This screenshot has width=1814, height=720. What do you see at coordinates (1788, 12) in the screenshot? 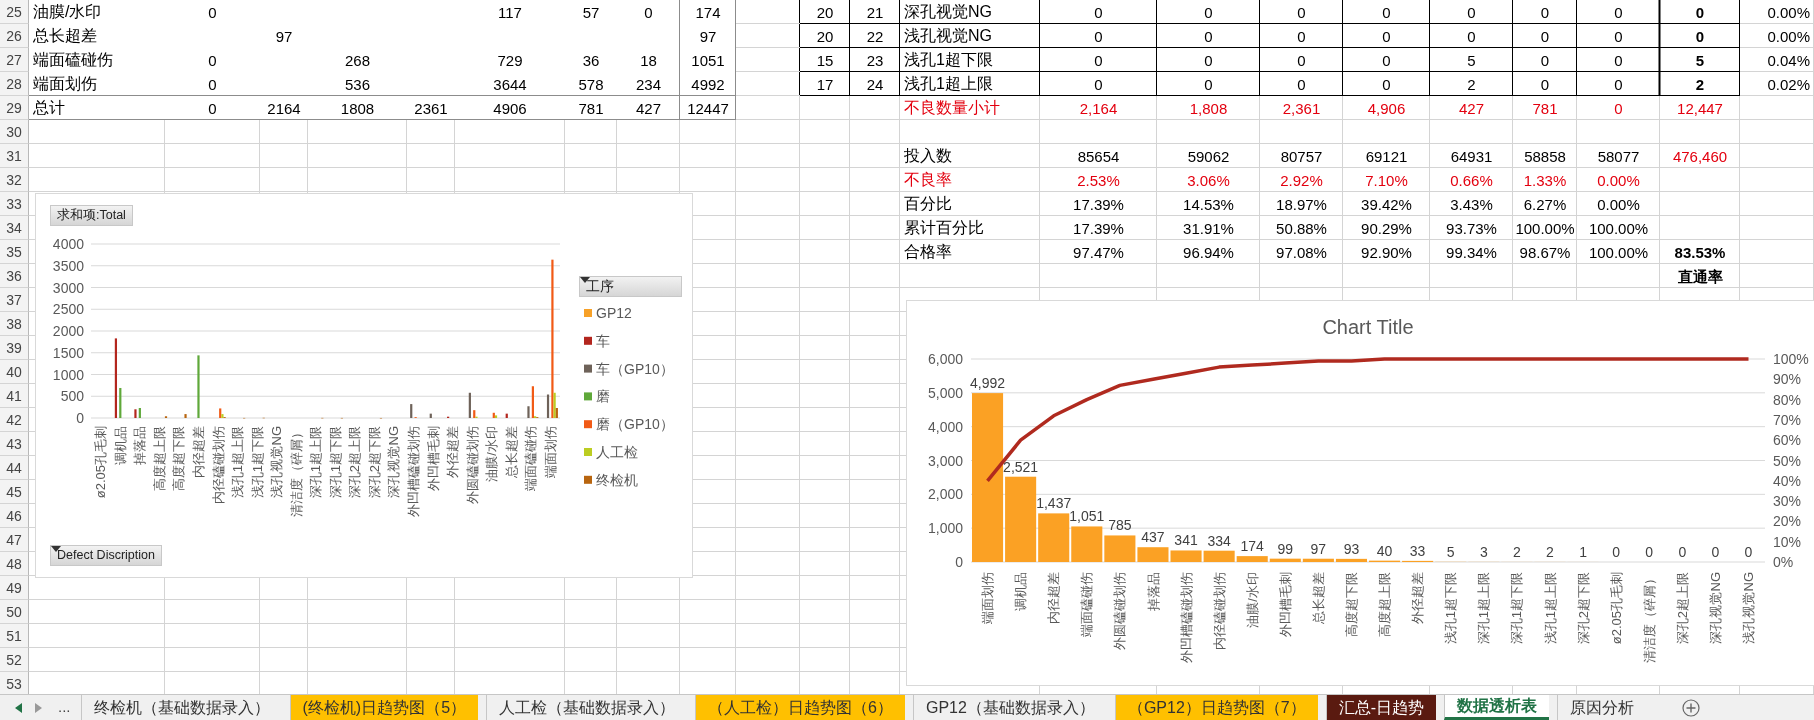
I see `table-cell-text: 0.00%` at bounding box center [1788, 12].